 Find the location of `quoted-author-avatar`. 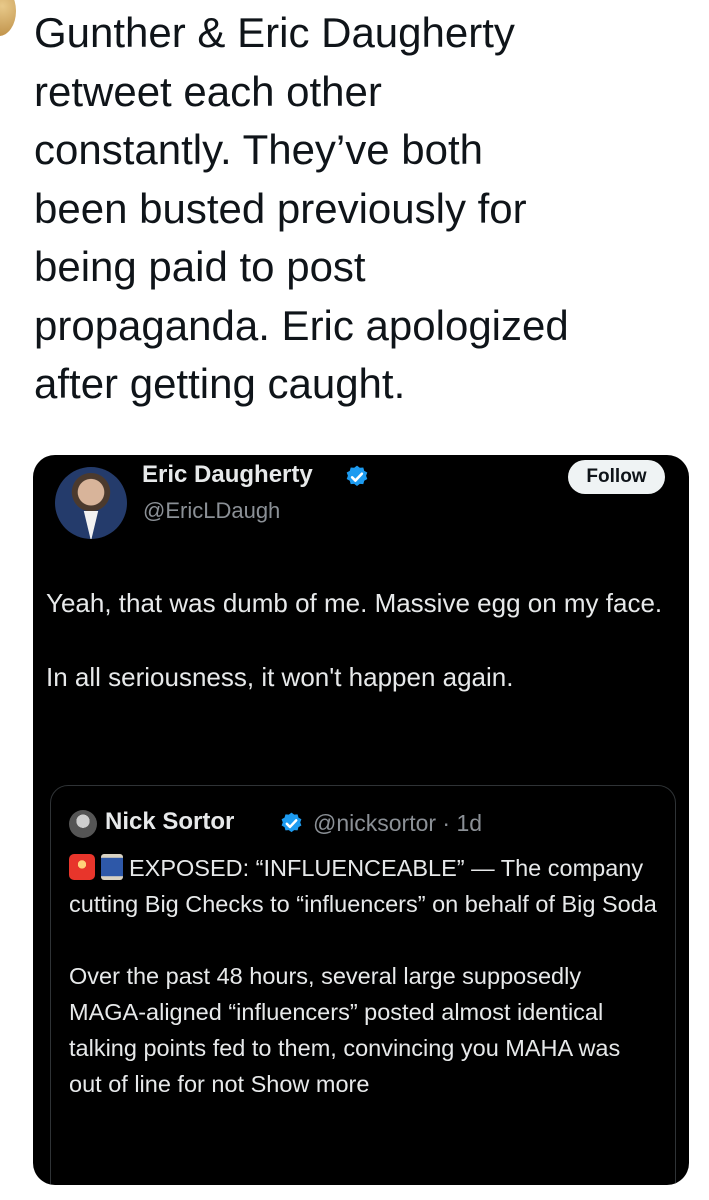

quoted-author-avatar is located at coordinates (83, 824).